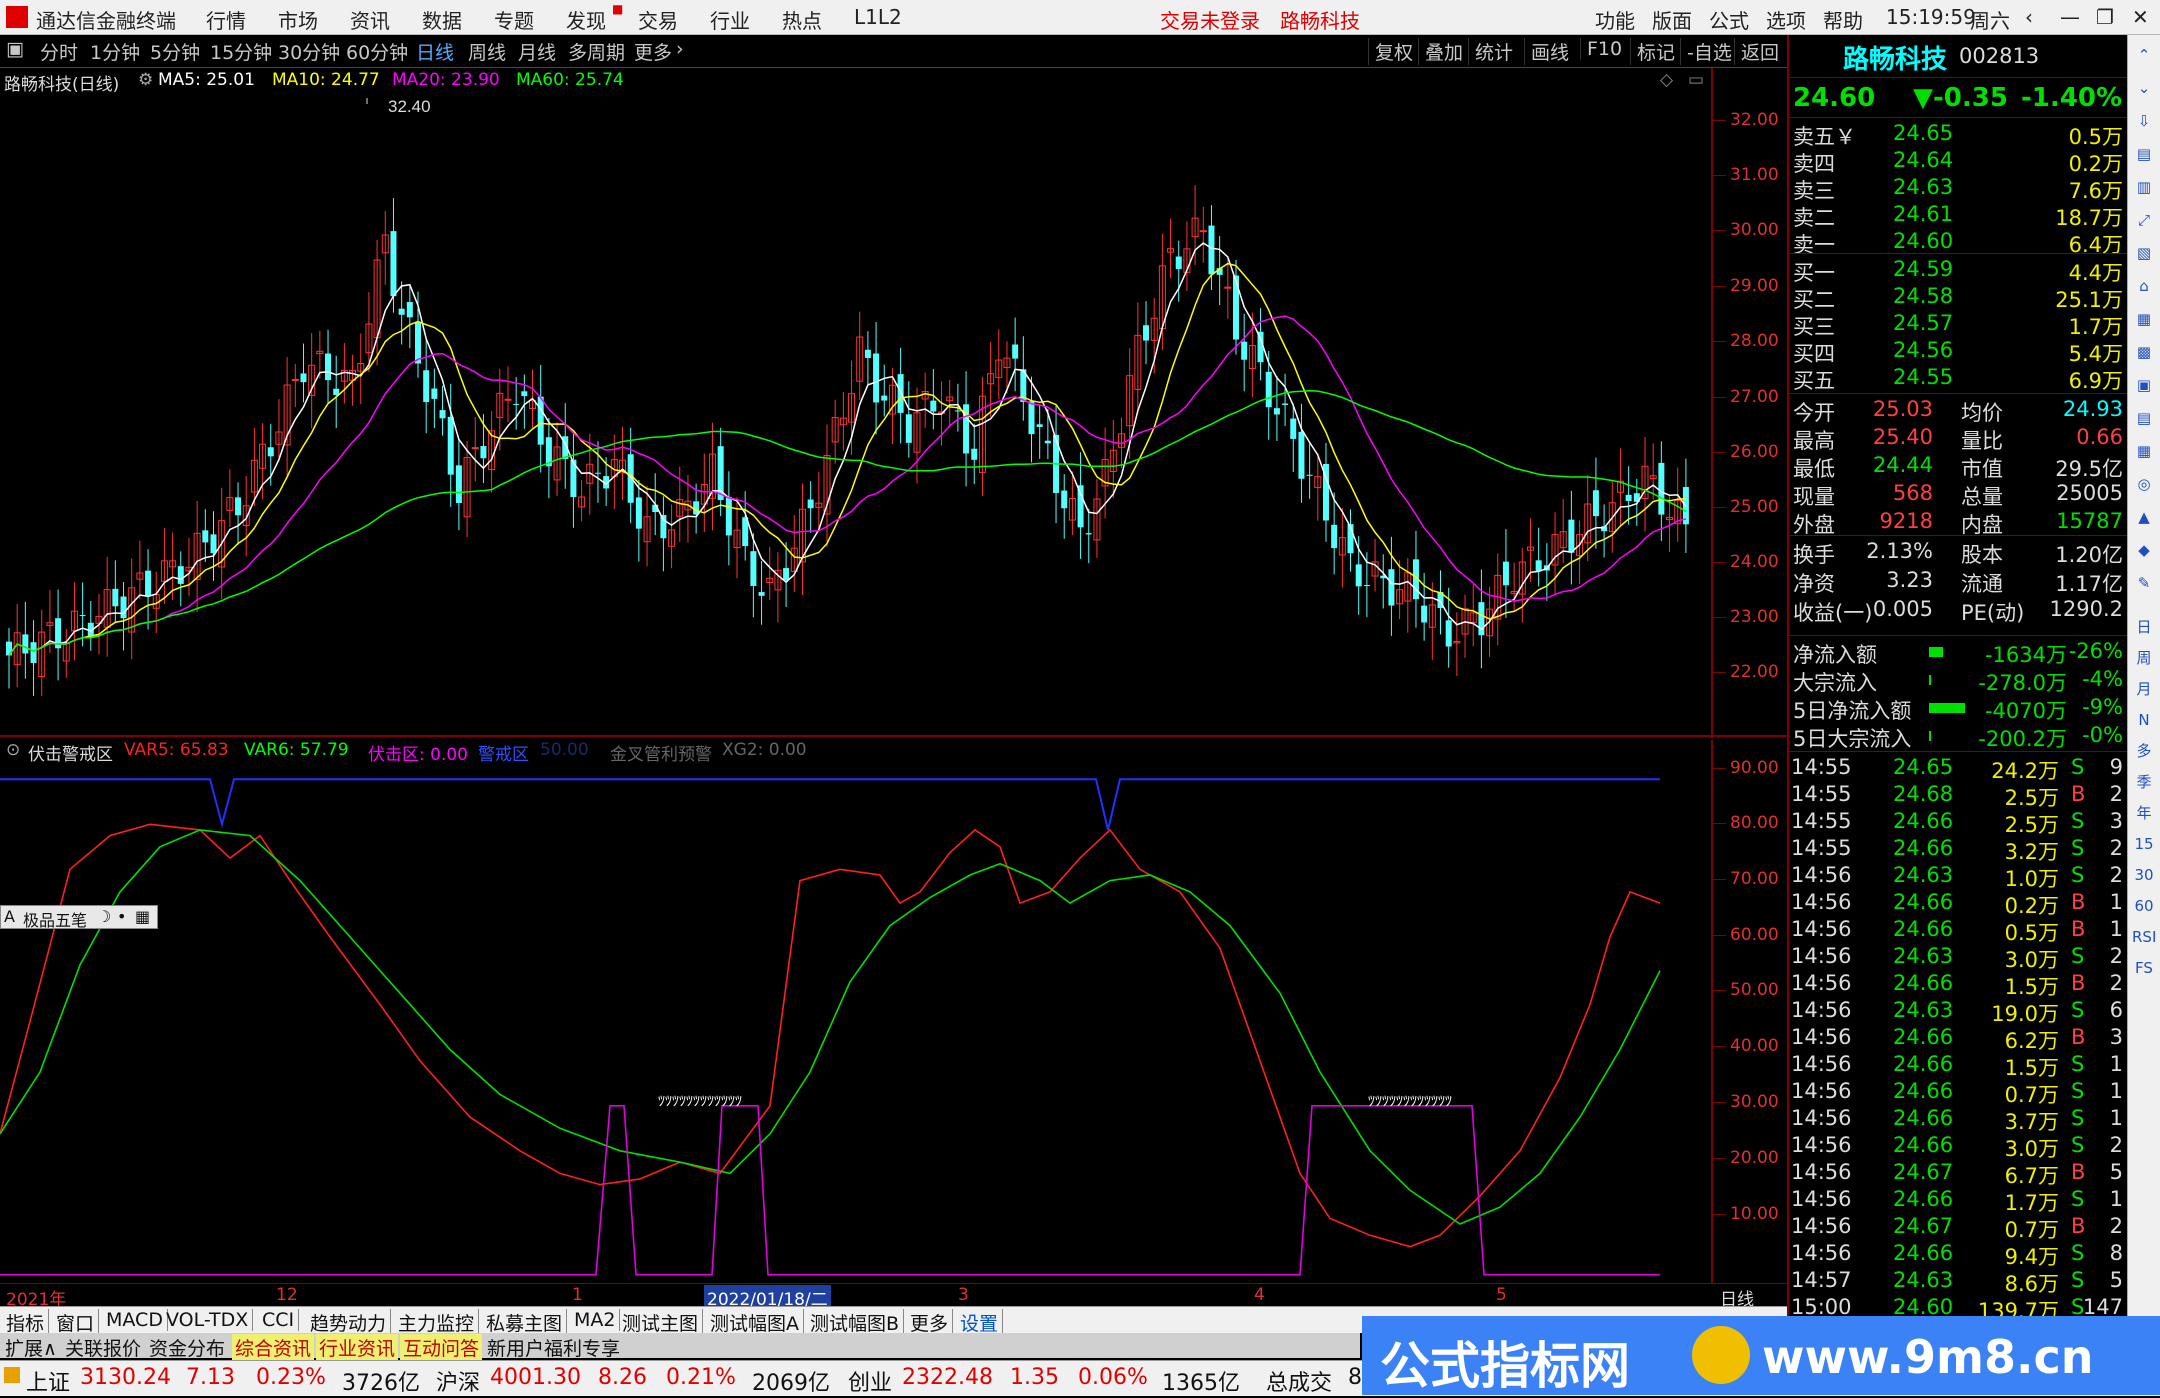 The height and width of the screenshot is (1398, 2160). I want to click on menu-xuanxiang: 选项, so click(1786, 19).